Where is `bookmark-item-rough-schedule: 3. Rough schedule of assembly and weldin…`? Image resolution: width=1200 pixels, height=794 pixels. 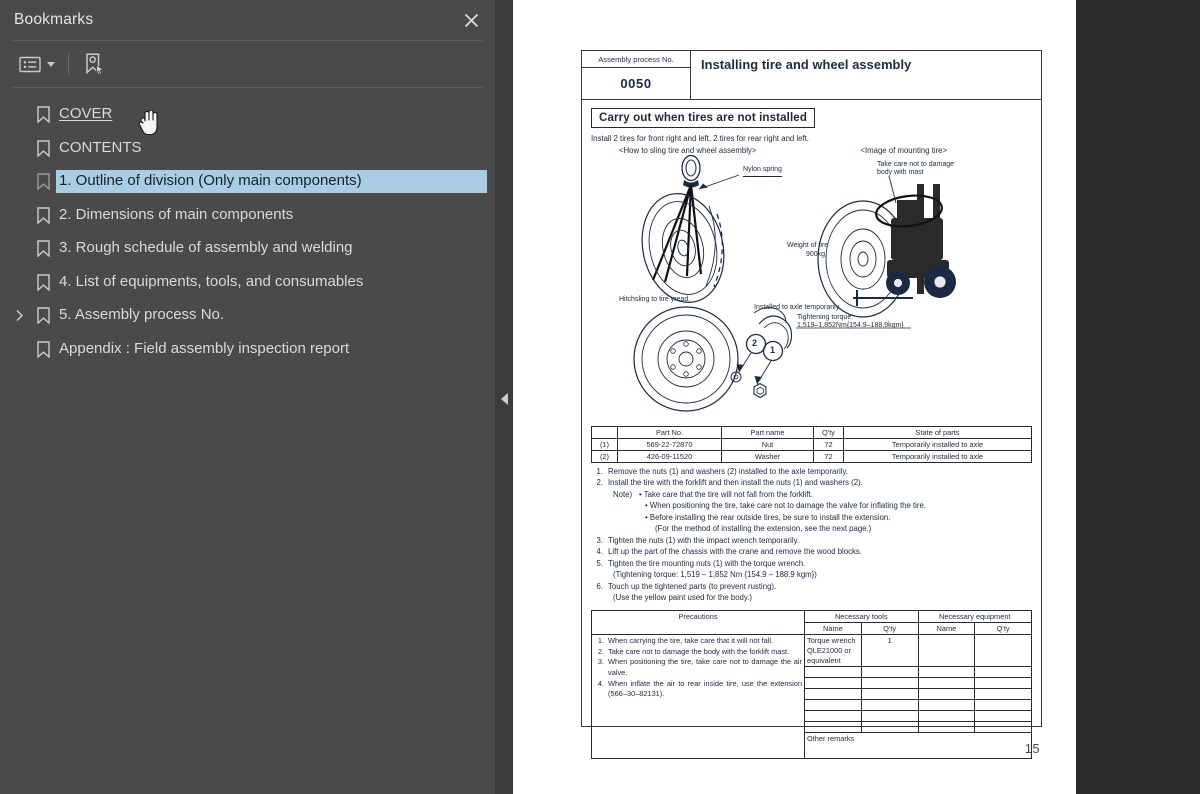
bookmark-item-rough-schedule: 3. Rough schedule of assembly and weldin… is located at coordinates (247, 249).